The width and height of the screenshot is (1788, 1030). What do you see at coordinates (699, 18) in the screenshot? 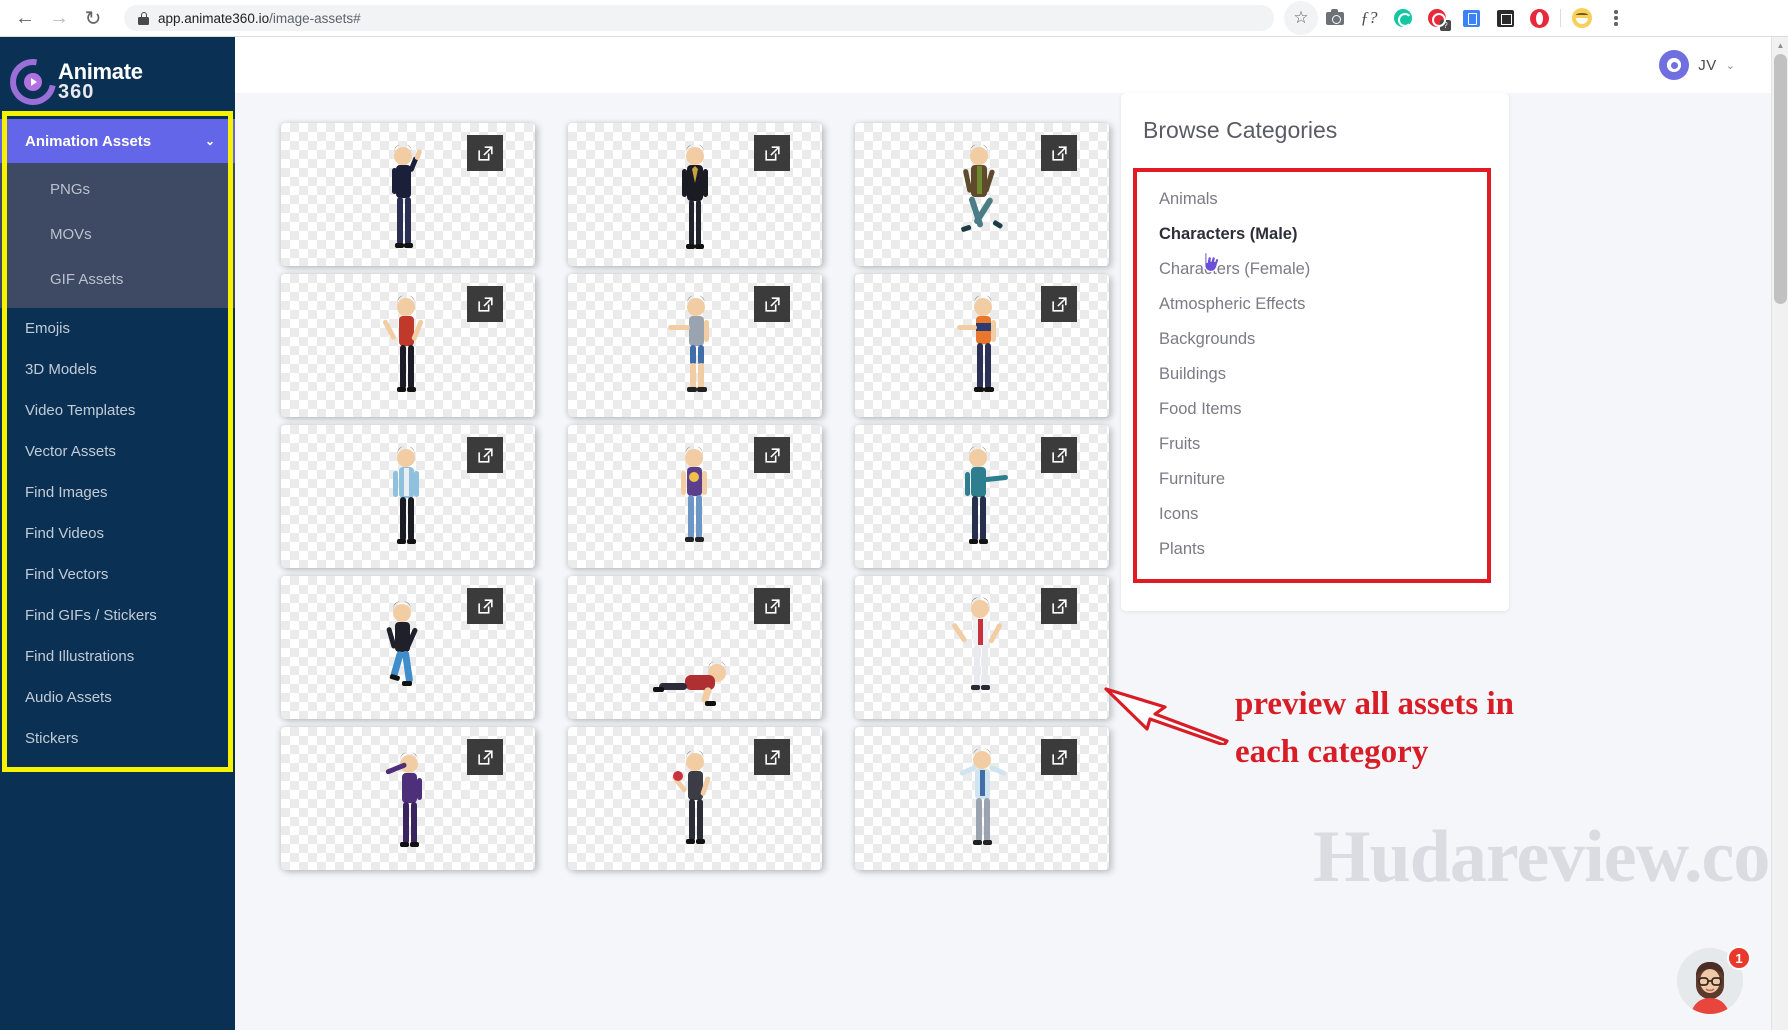
I see `address-bar: app.animate360.io/image-assets#` at bounding box center [699, 18].